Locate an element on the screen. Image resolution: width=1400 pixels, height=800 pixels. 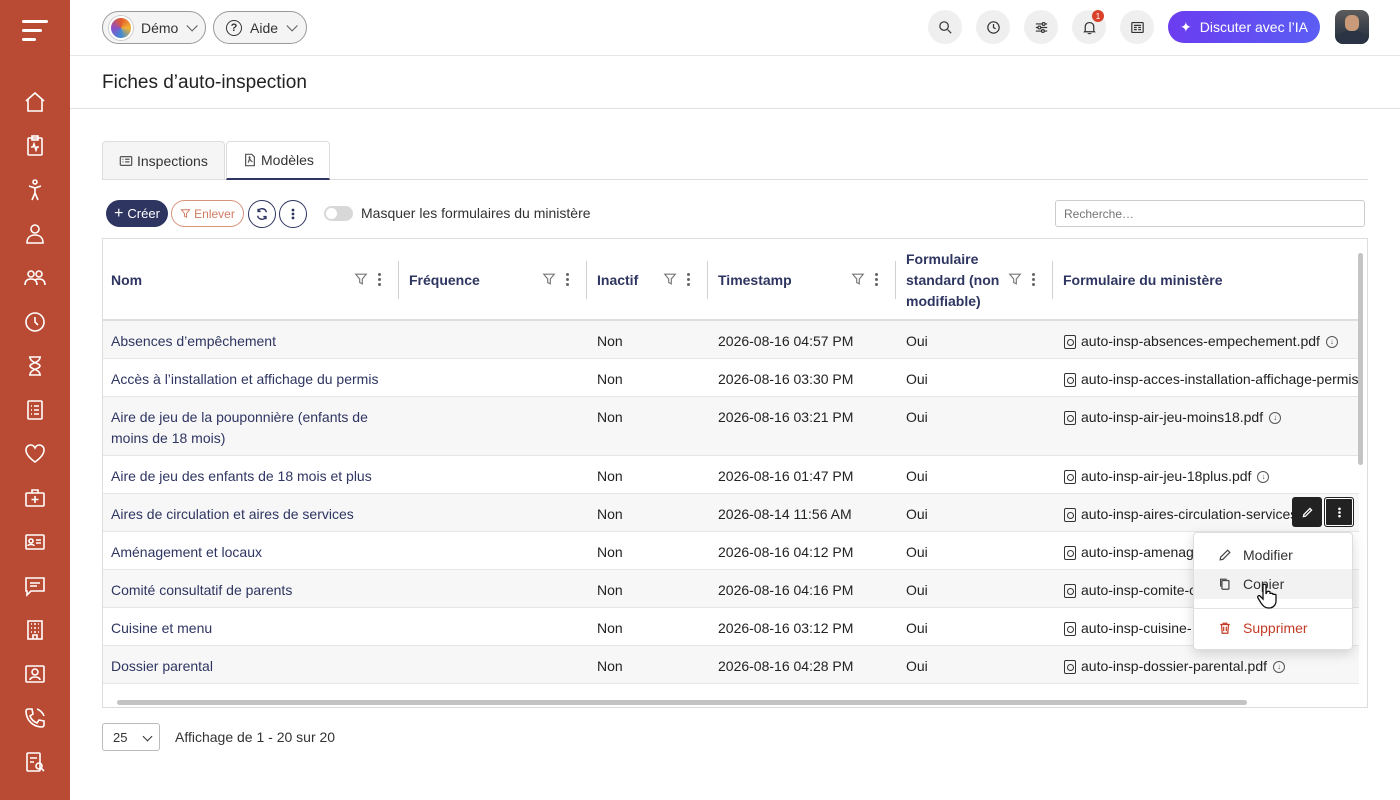
column-header-timestamp: Timestamp is located at coordinates (755, 280).